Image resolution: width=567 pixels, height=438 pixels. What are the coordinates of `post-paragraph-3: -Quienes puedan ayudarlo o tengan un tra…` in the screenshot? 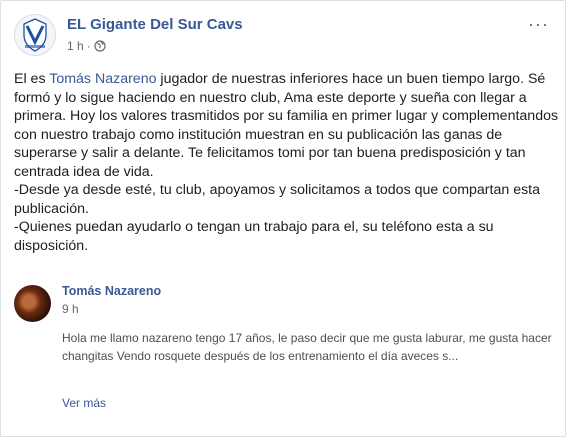 It's located at (254, 236).